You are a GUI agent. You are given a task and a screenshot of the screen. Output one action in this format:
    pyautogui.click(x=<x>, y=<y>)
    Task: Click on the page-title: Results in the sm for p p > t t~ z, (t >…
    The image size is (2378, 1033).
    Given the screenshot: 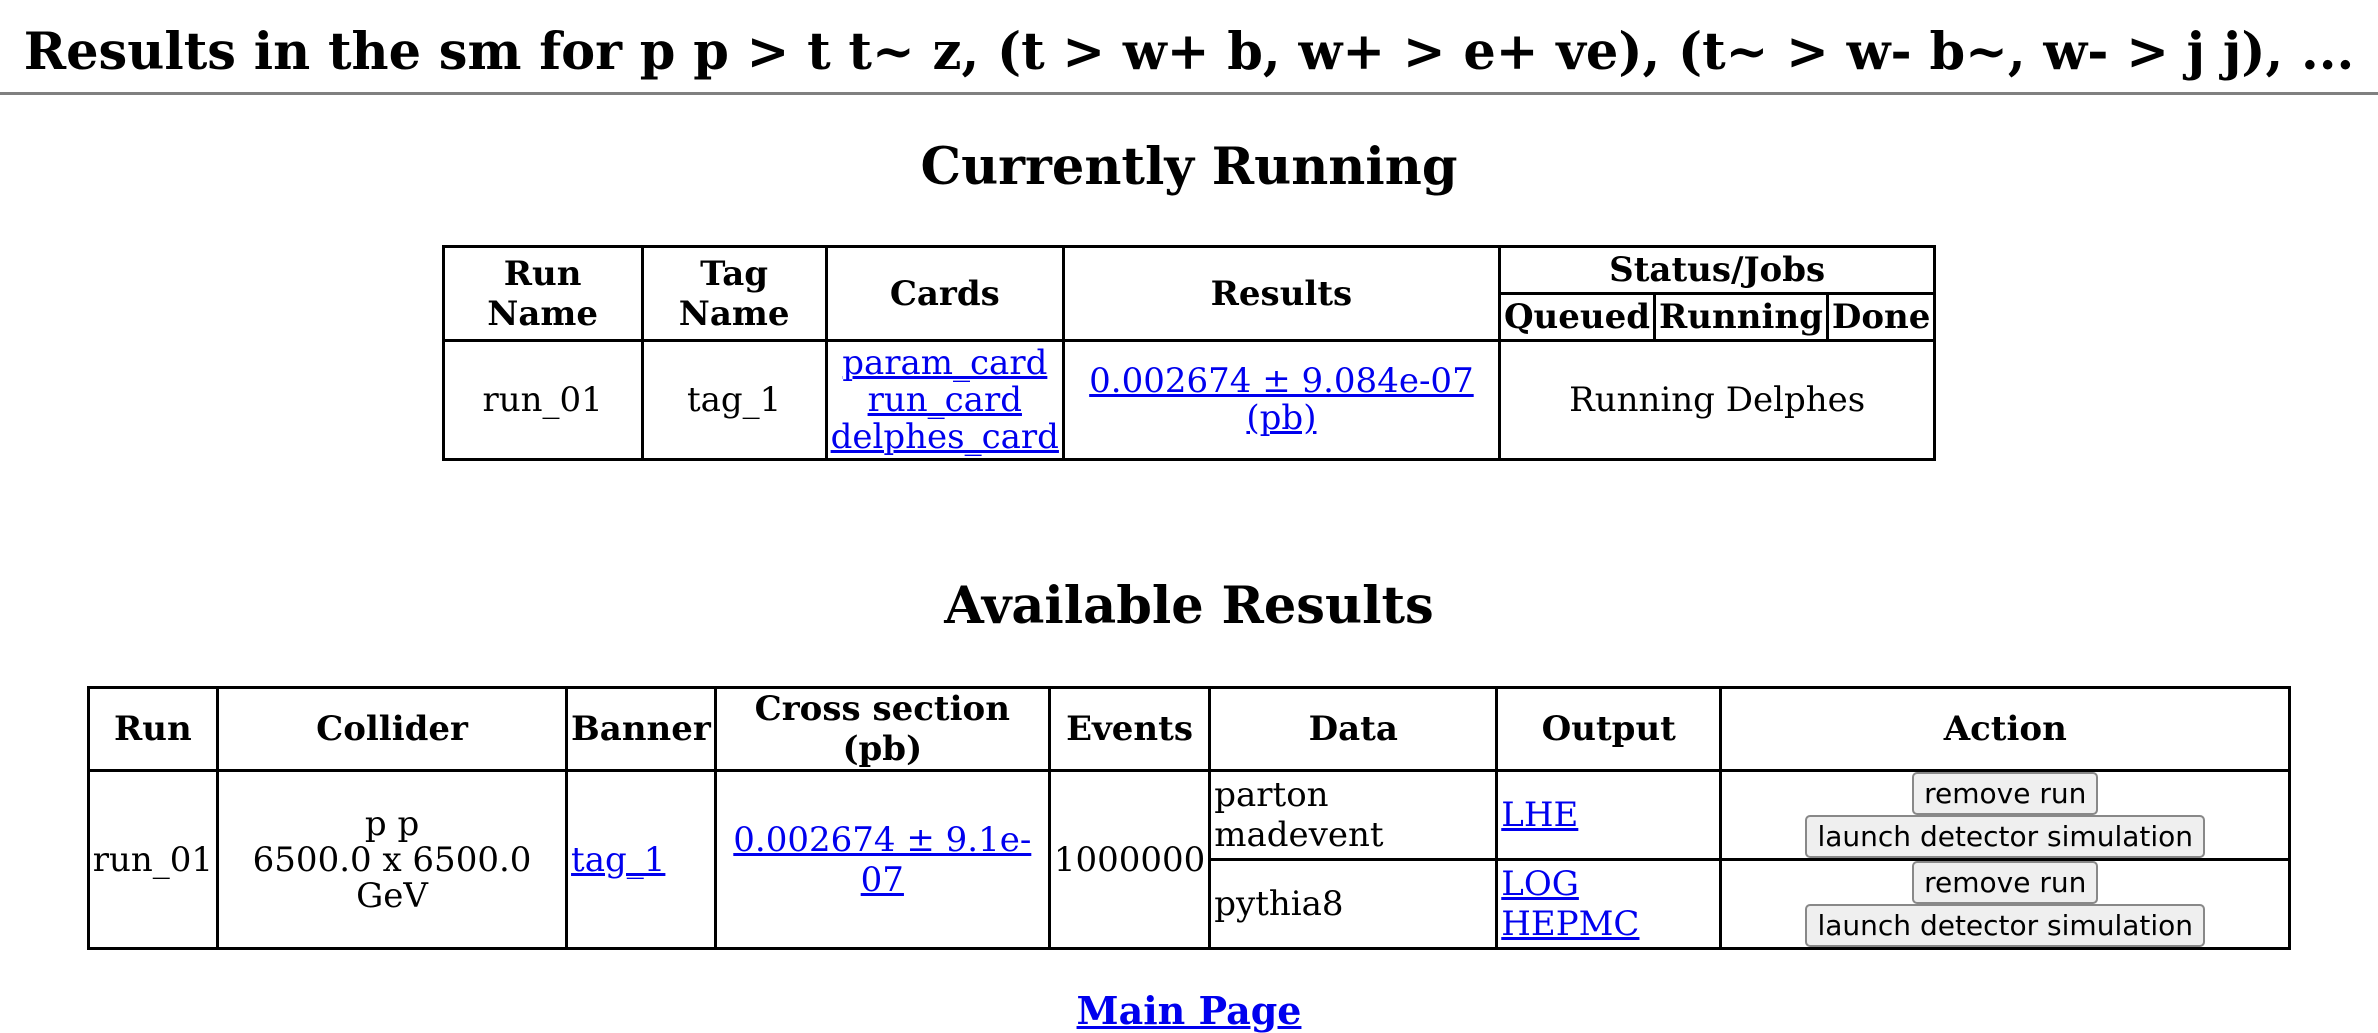 What is the action you would take?
    pyautogui.click(x=1189, y=52)
    